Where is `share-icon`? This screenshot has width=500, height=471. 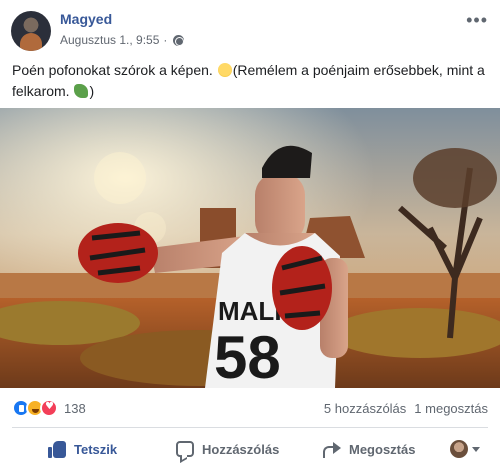 share-icon is located at coordinates (332, 449).